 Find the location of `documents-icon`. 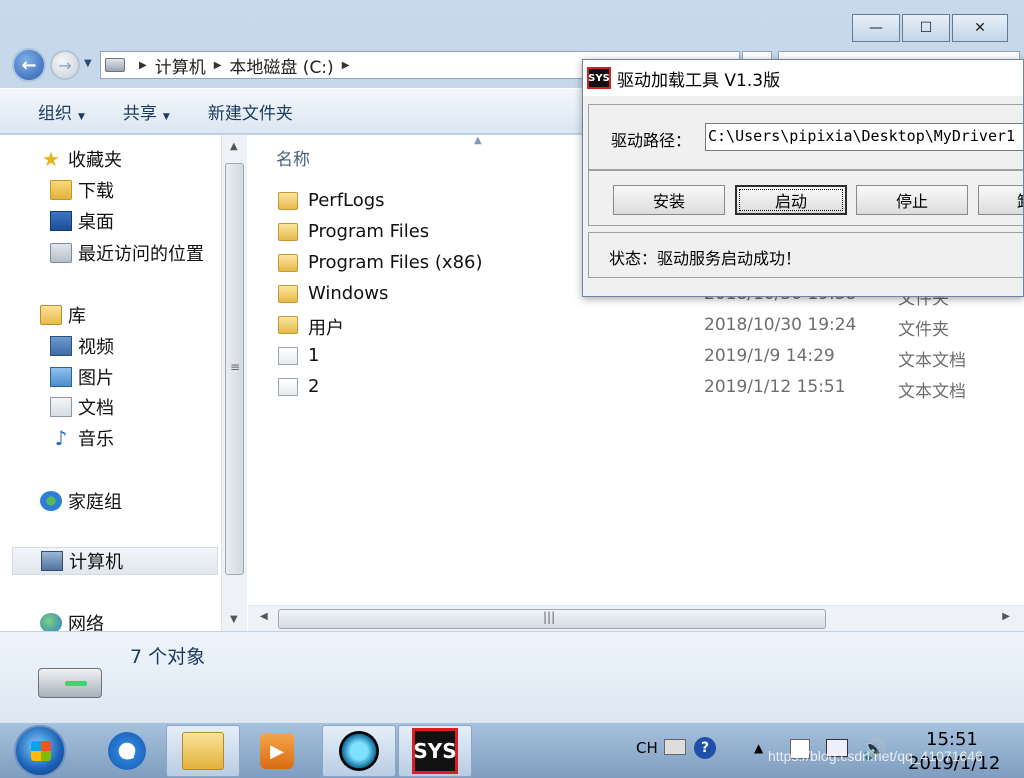

documents-icon is located at coordinates (61, 407).